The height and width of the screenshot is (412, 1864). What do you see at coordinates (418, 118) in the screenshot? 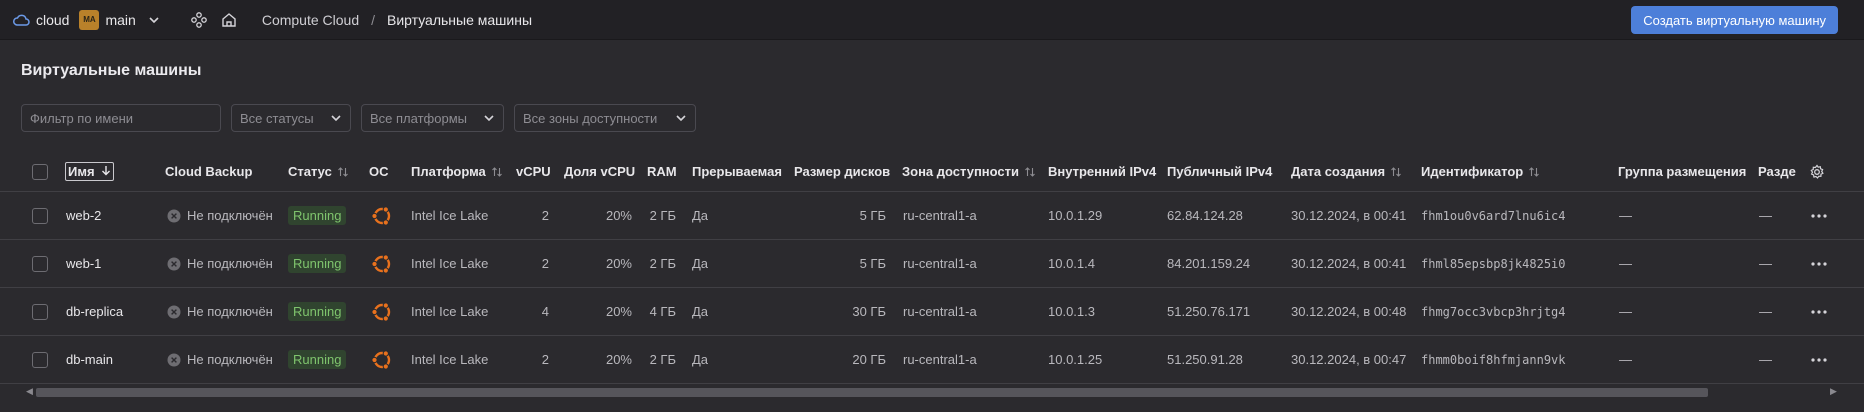
I see `platform-filter-value: Все платформы` at bounding box center [418, 118].